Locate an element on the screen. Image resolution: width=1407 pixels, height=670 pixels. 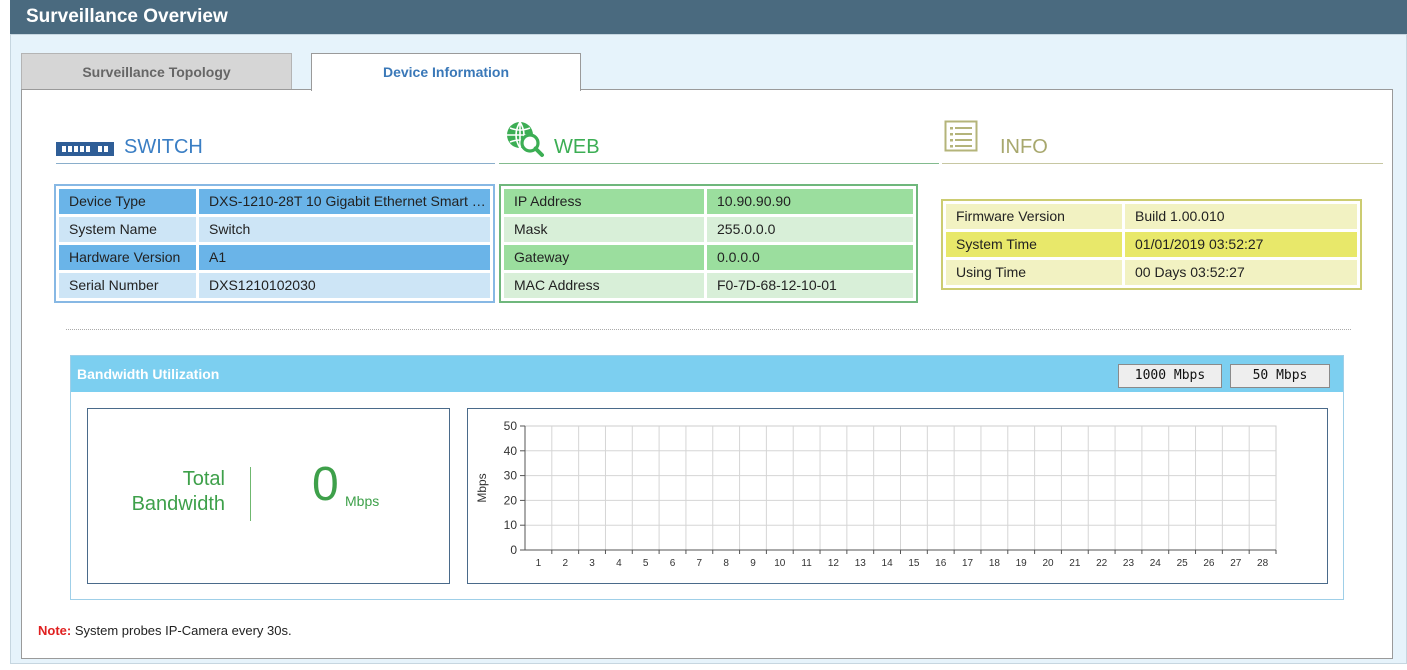
web-row-gateway: Gateway 0.0.0.0 is located at coordinates (708, 257).